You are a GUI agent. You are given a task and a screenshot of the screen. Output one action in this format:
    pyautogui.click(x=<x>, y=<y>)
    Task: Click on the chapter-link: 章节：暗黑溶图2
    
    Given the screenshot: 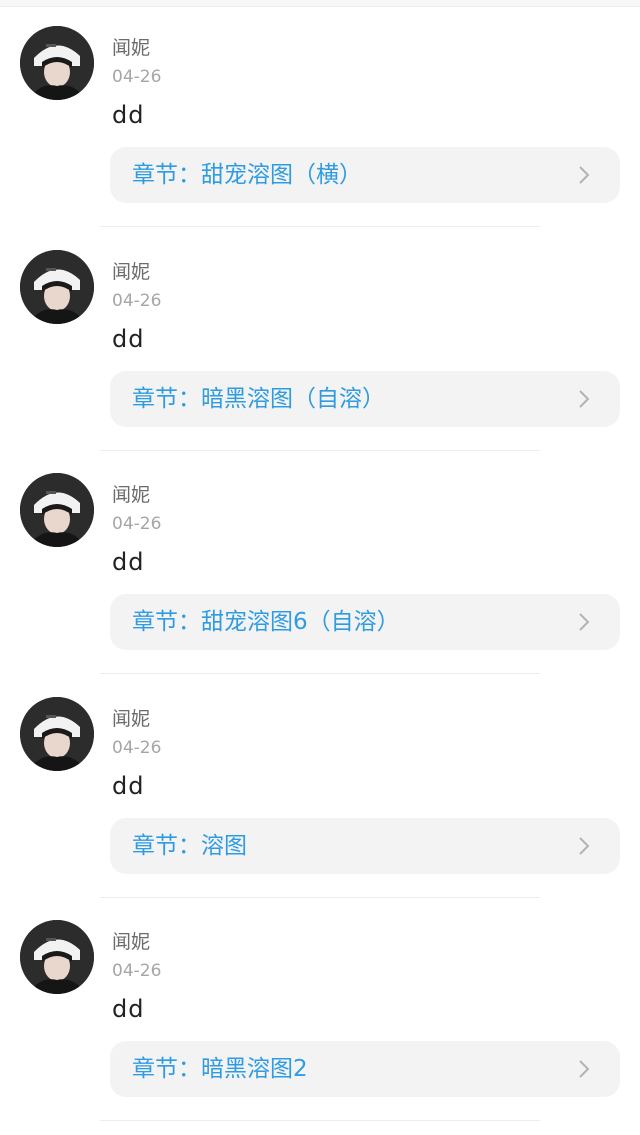 What is the action you would take?
    pyautogui.click(x=365, y=1069)
    